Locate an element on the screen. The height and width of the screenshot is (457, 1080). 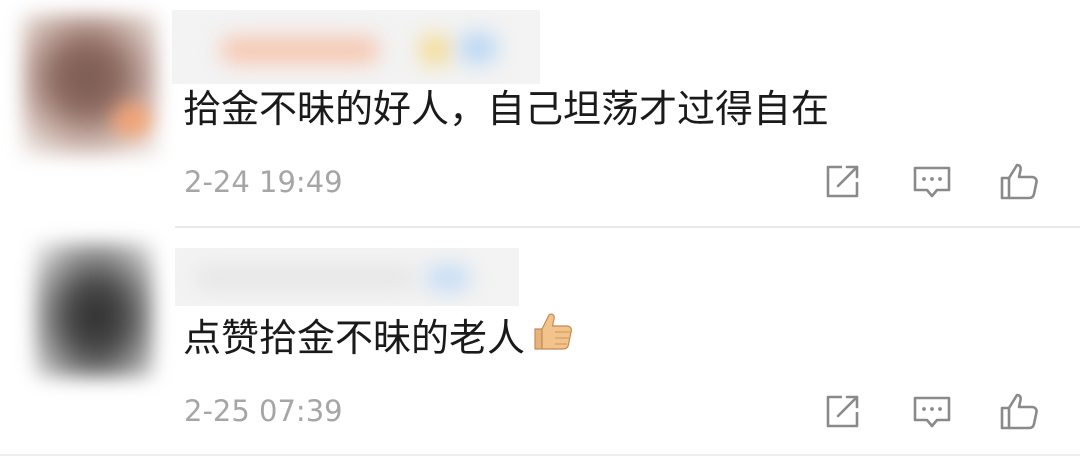
thumbs-up-emoji is located at coordinates (553, 336).